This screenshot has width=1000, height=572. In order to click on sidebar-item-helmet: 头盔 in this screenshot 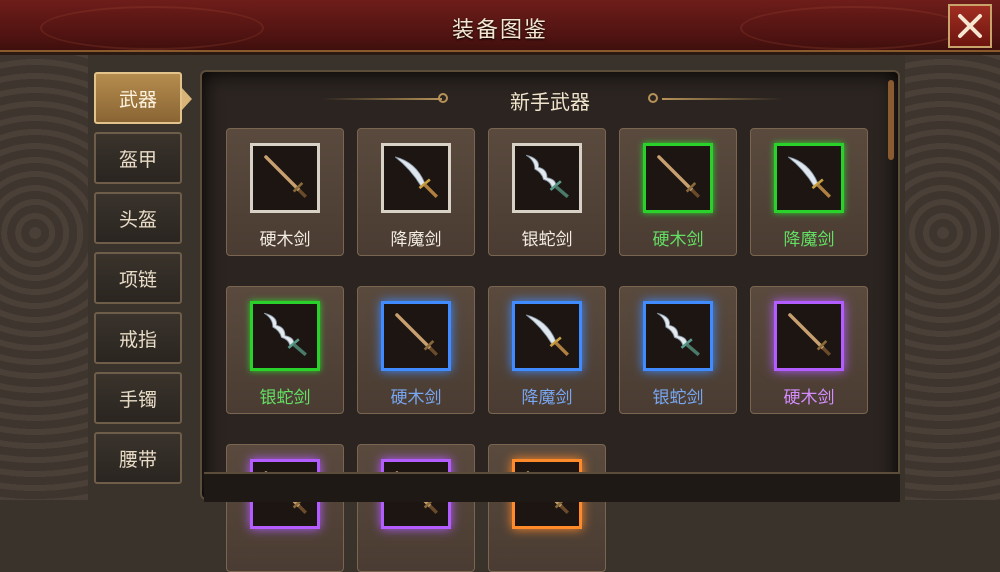, I will do `click(138, 218)`.